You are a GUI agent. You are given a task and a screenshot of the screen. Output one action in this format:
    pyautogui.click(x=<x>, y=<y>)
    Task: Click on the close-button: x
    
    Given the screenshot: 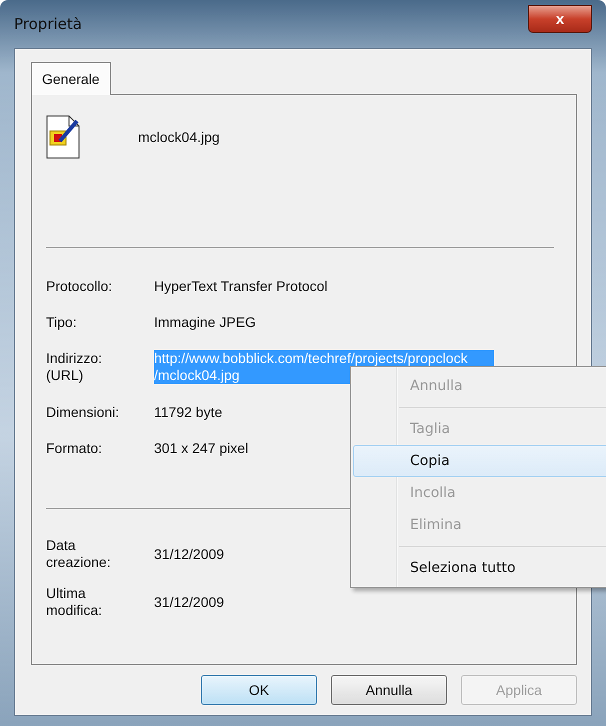 What is the action you would take?
    pyautogui.click(x=560, y=19)
    